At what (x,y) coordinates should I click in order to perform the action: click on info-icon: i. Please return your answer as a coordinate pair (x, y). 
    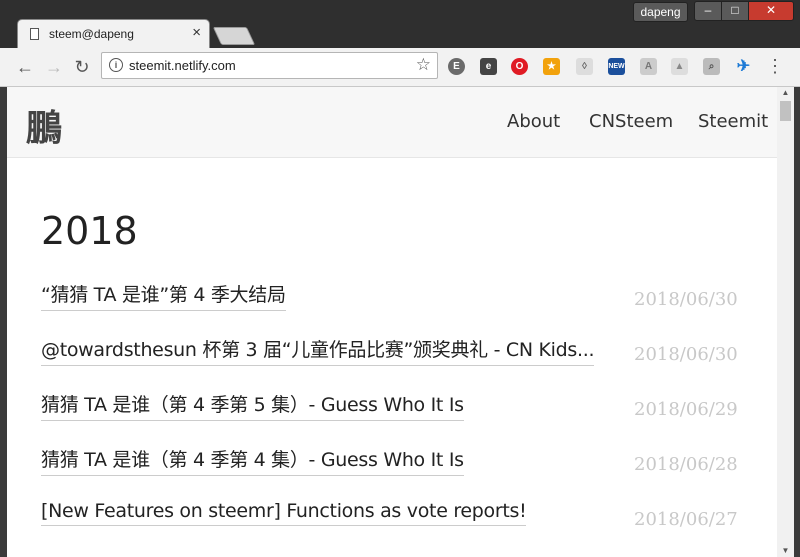
    Looking at the image, I should click on (116, 65).